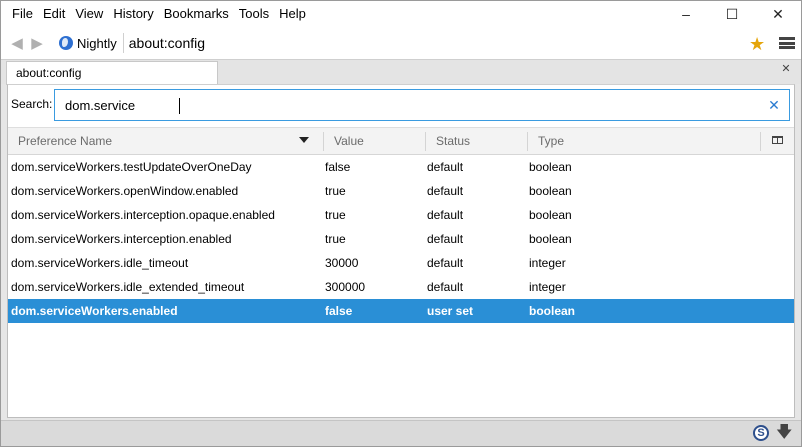 The width and height of the screenshot is (802, 447). Describe the element at coordinates (179, 106) in the screenshot. I see `text-caret` at that location.